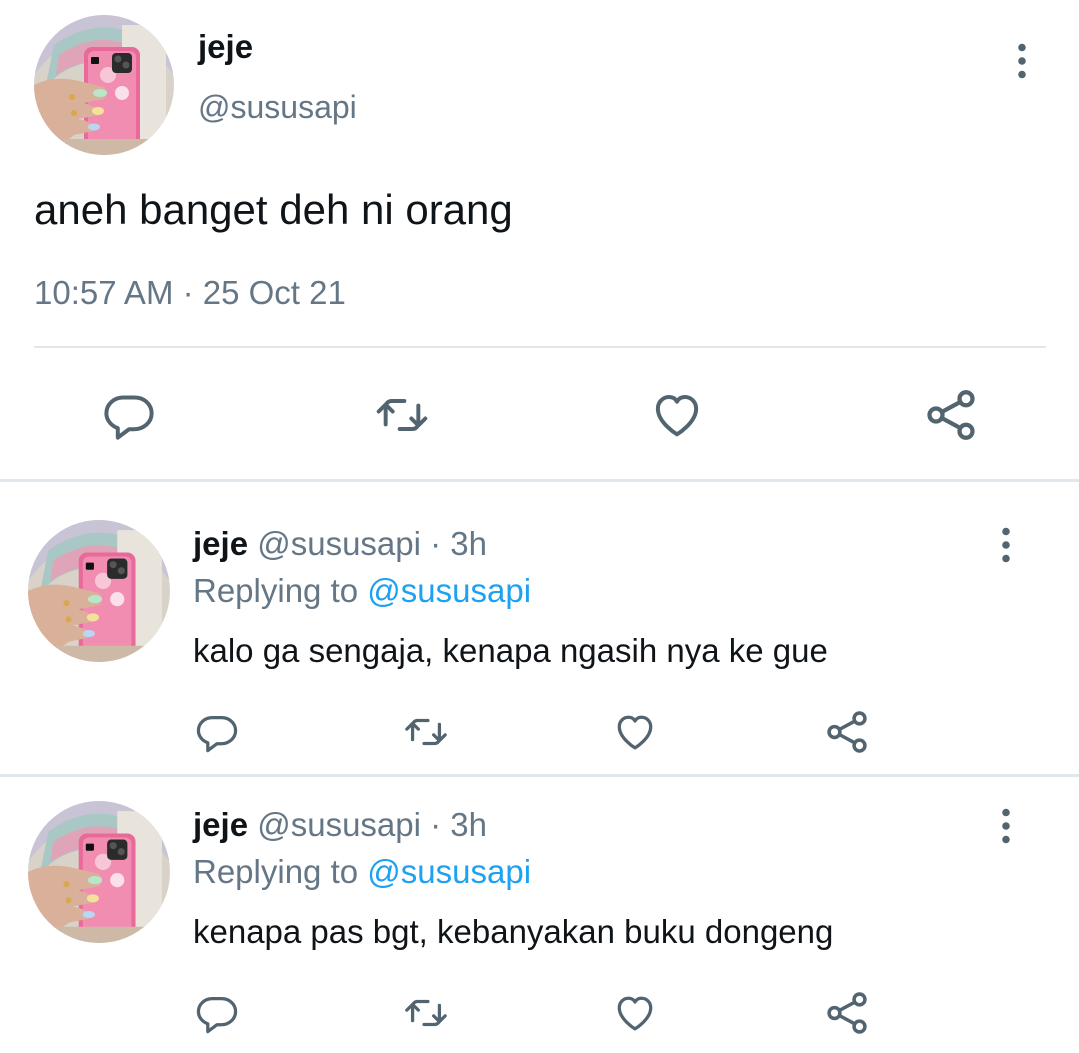 This screenshot has height=1053, width=1079. What do you see at coordinates (273, 209) in the screenshot?
I see `tweet-text: aneh banget deh ni orang` at bounding box center [273, 209].